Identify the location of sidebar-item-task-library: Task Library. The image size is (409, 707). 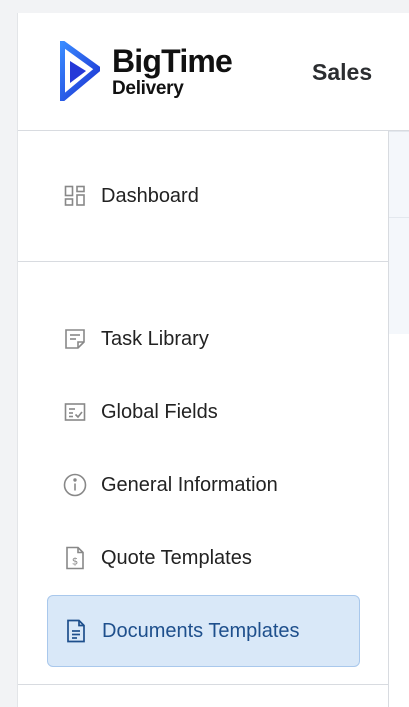
(203, 339).